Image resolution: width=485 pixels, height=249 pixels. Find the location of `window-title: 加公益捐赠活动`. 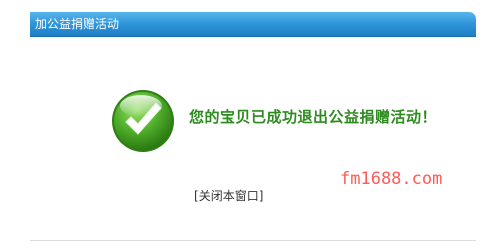

window-title: 加公益捐赠活动 is located at coordinates (77, 24).